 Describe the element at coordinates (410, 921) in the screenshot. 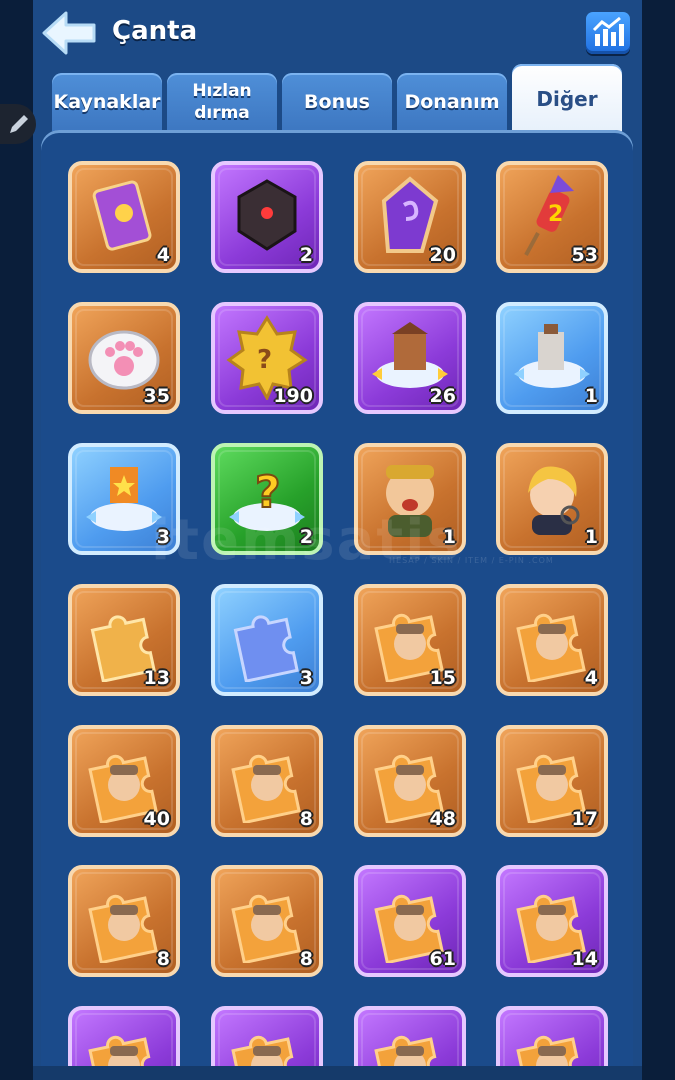

I see `inventory-item: 61` at that location.